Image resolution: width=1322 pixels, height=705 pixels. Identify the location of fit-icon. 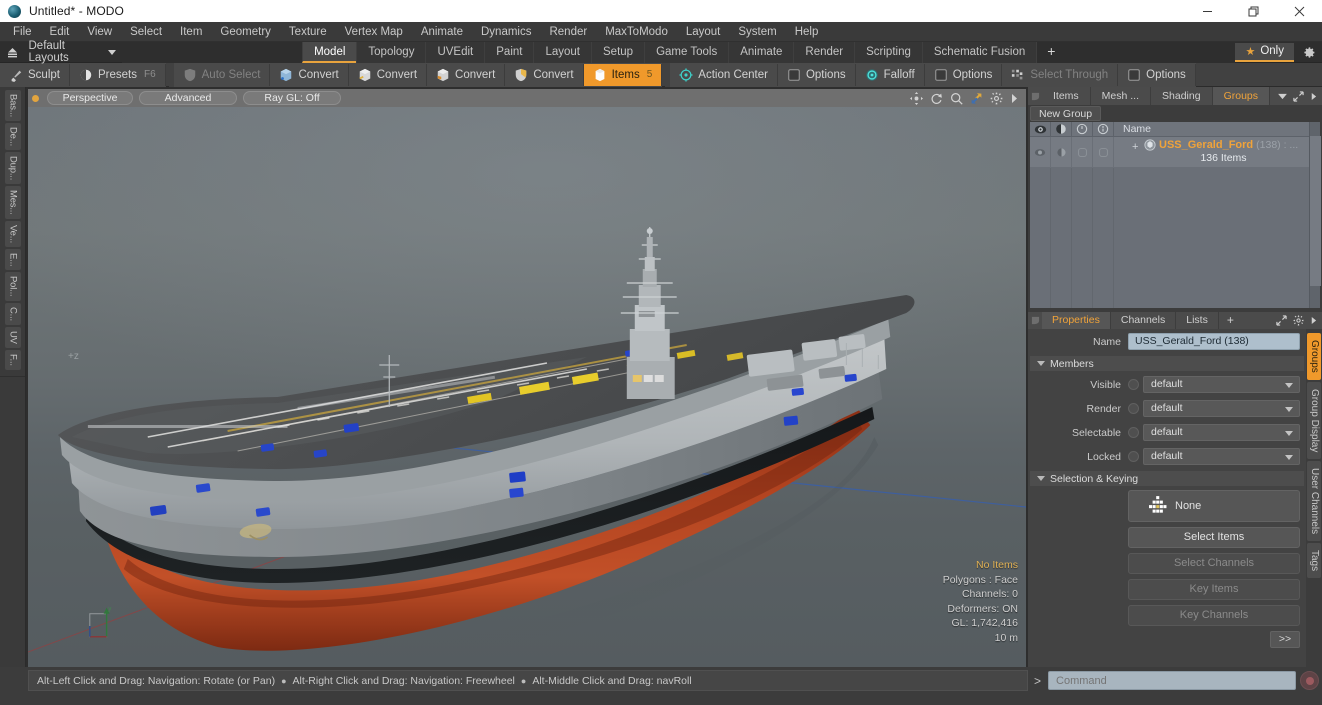
(976, 98).